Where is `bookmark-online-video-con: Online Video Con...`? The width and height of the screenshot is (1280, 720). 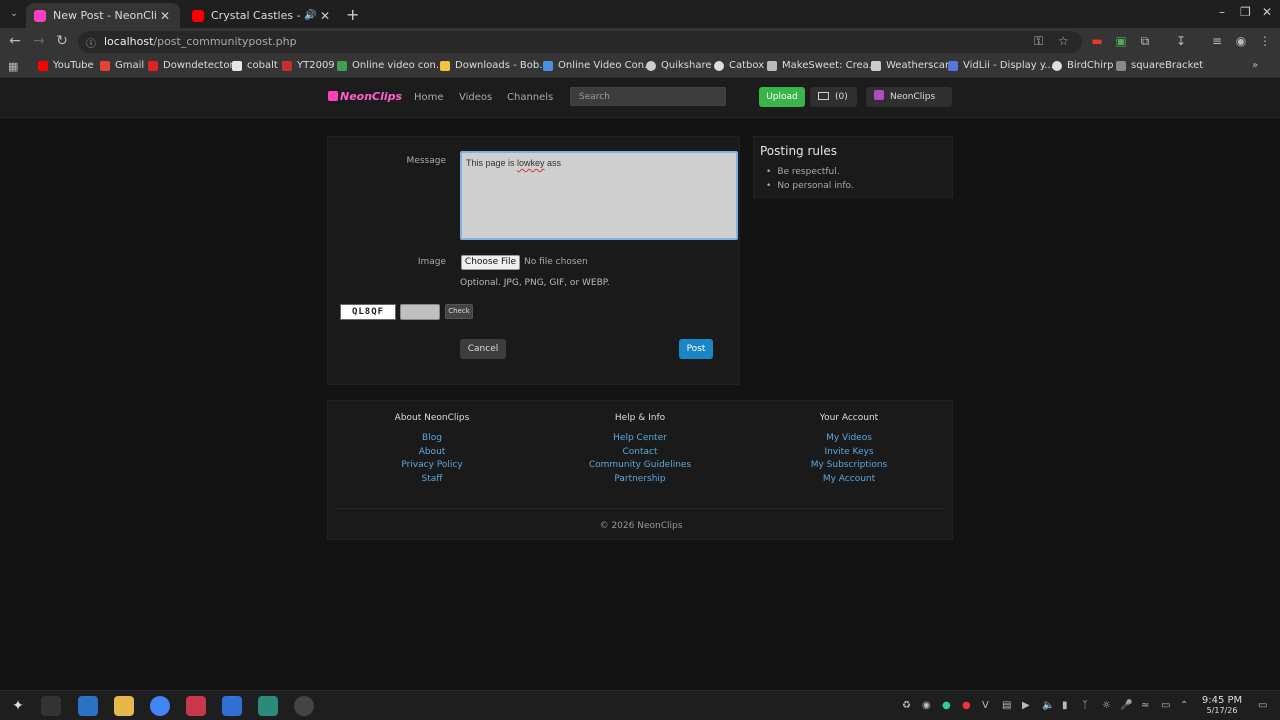 bookmark-online-video-con: Online Video Con... is located at coordinates (598, 65).